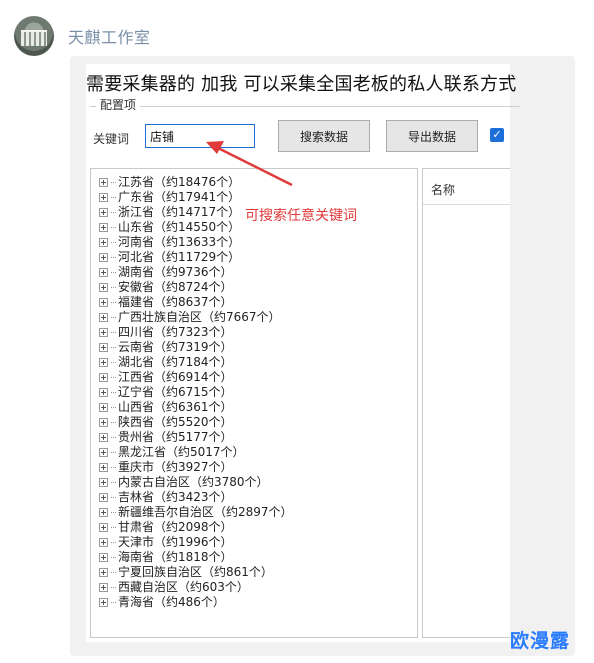 This screenshot has height=663, width=594. Describe the element at coordinates (258, 272) in the screenshot. I see `tree-item-province: 湖南省（约9736个）` at that location.